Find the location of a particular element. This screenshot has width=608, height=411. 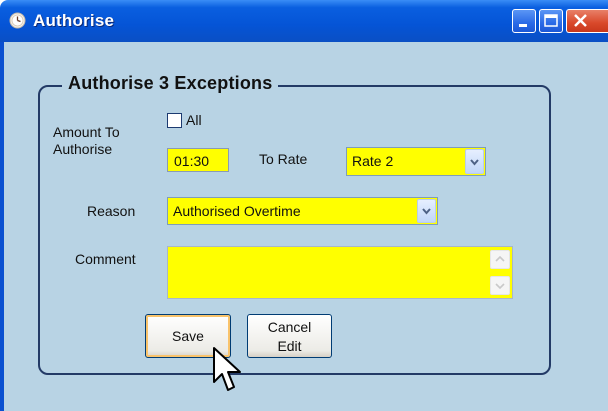

all-checkbox is located at coordinates (174, 120).